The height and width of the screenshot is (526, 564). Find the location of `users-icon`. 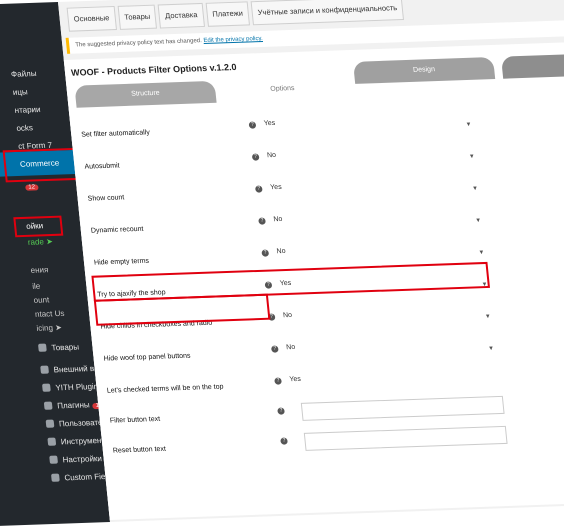

users-icon is located at coordinates (50, 423).